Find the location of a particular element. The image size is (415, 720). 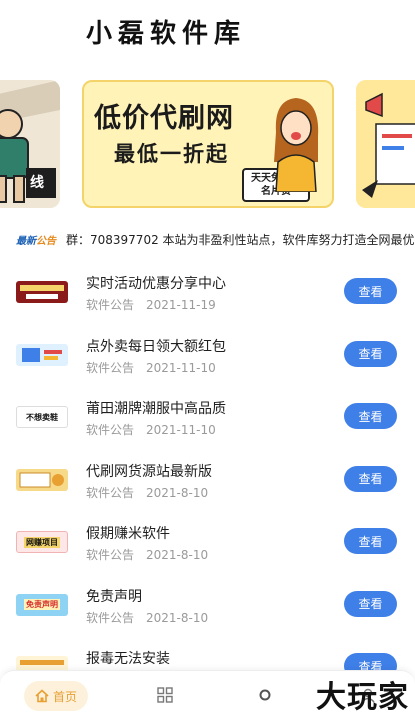

list-item: 免责声明 免责声明 软件公告 2021-8-10 查看 is located at coordinates (207, 610).